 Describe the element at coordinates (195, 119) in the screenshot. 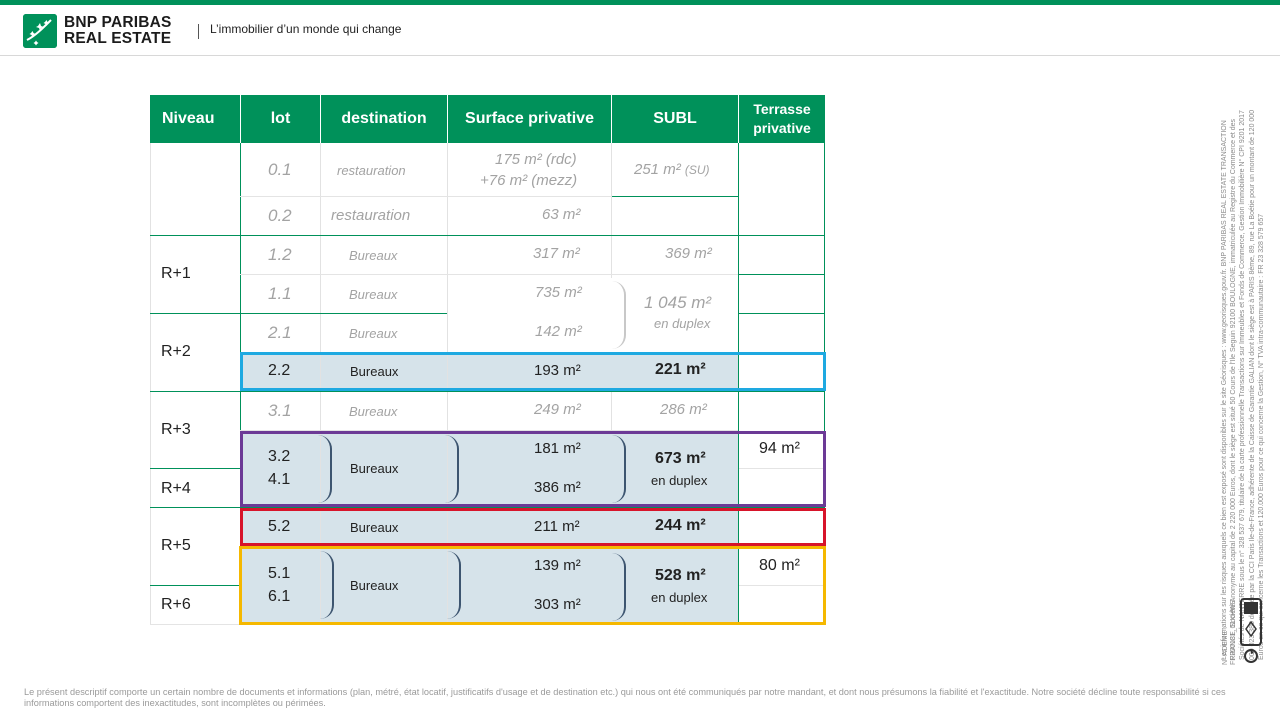

I see `header-niveau: Niveau` at that location.